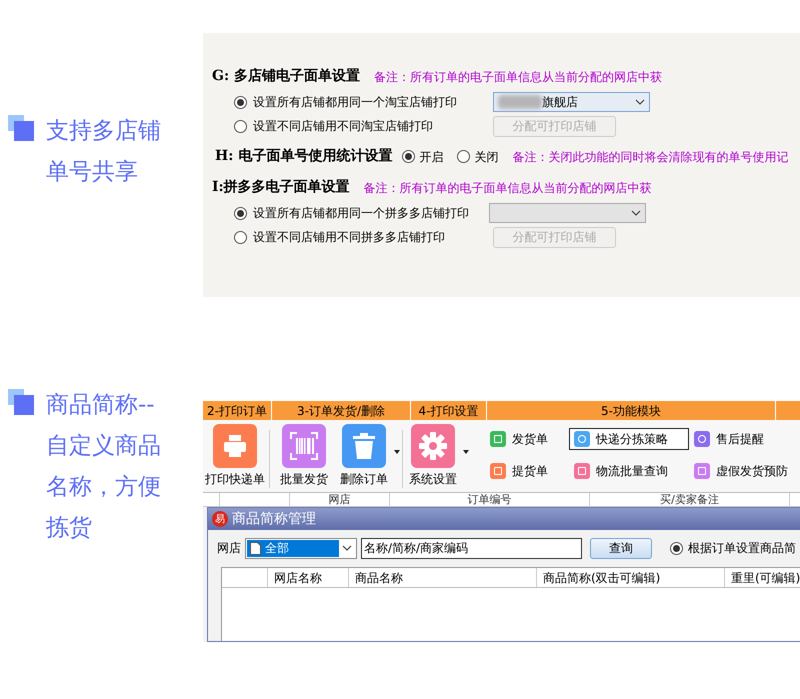  What do you see at coordinates (355, 102) in the screenshot?
I see `radio-label: 设置所有店铺都用同一个淘宝店铺打印` at bounding box center [355, 102].